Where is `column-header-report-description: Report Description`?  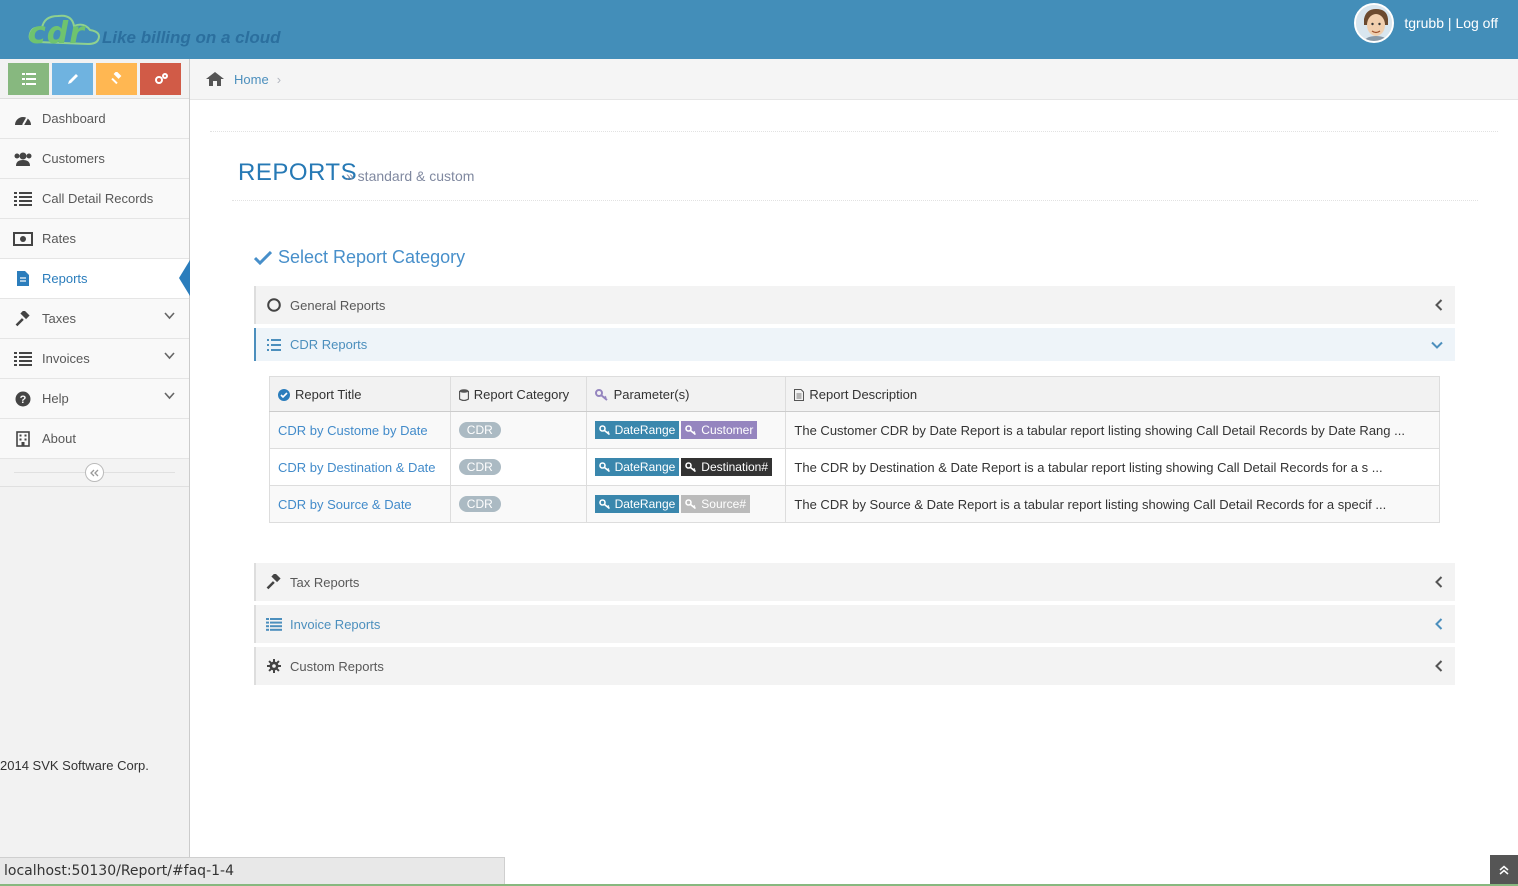 column-header-report-description: Report Description is located at coordinates (1112, 394).